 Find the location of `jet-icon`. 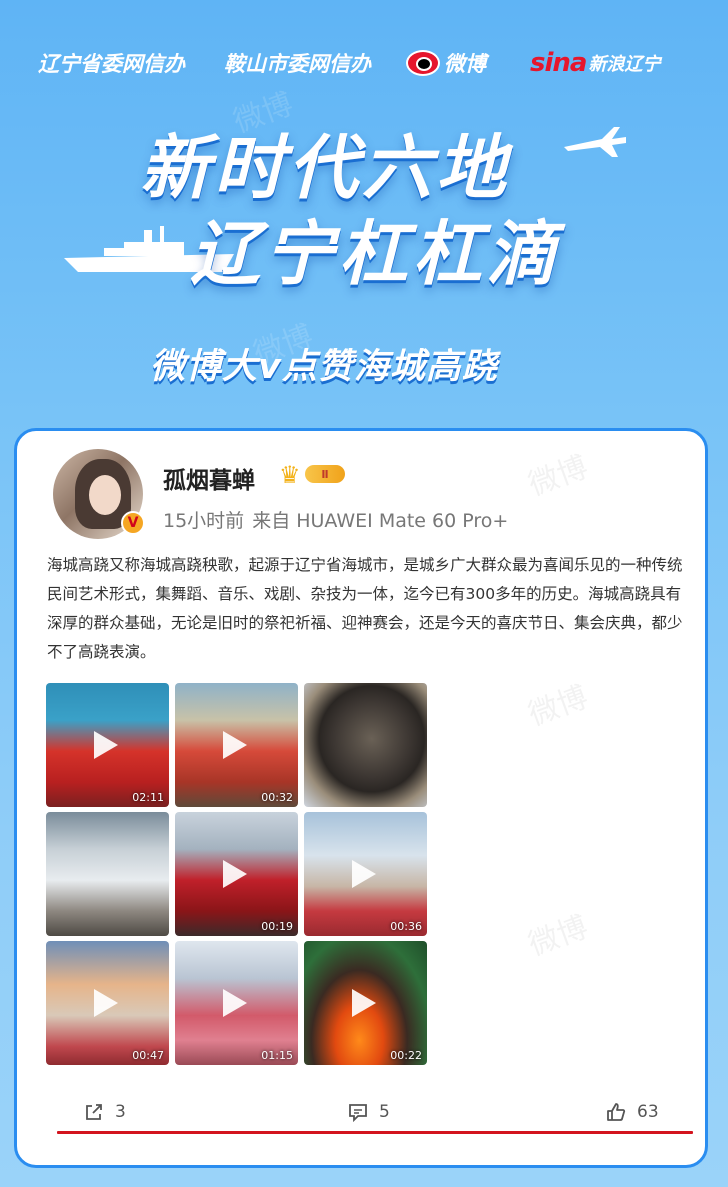

jet-icon is located at coordinates (595, 142).